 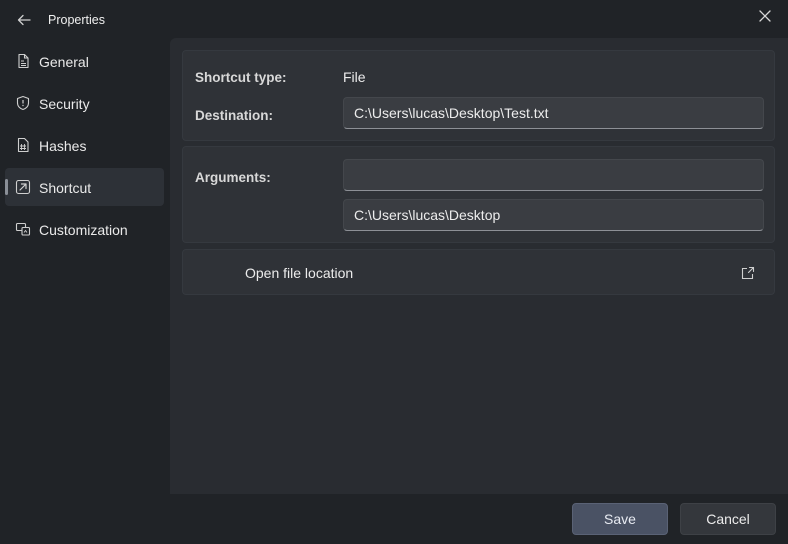 I want to click on back-button, so click(x=24, y=20).